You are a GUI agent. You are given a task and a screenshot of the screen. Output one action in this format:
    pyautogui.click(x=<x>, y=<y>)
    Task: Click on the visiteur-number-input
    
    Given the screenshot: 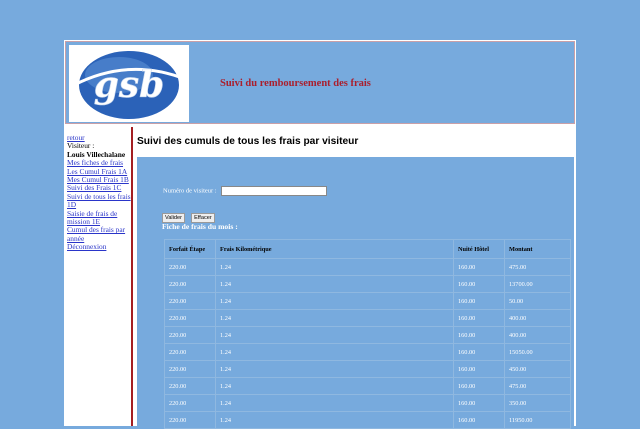 What is the action you would take?
    pyautogui.click(x=274, y=191)
    